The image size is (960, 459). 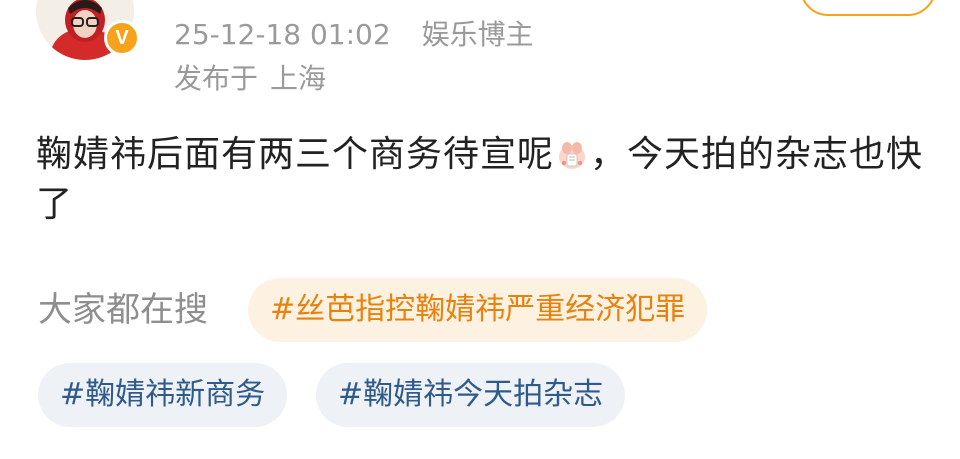 I want to click on location-city: 上海, so click(x=298, y=78).